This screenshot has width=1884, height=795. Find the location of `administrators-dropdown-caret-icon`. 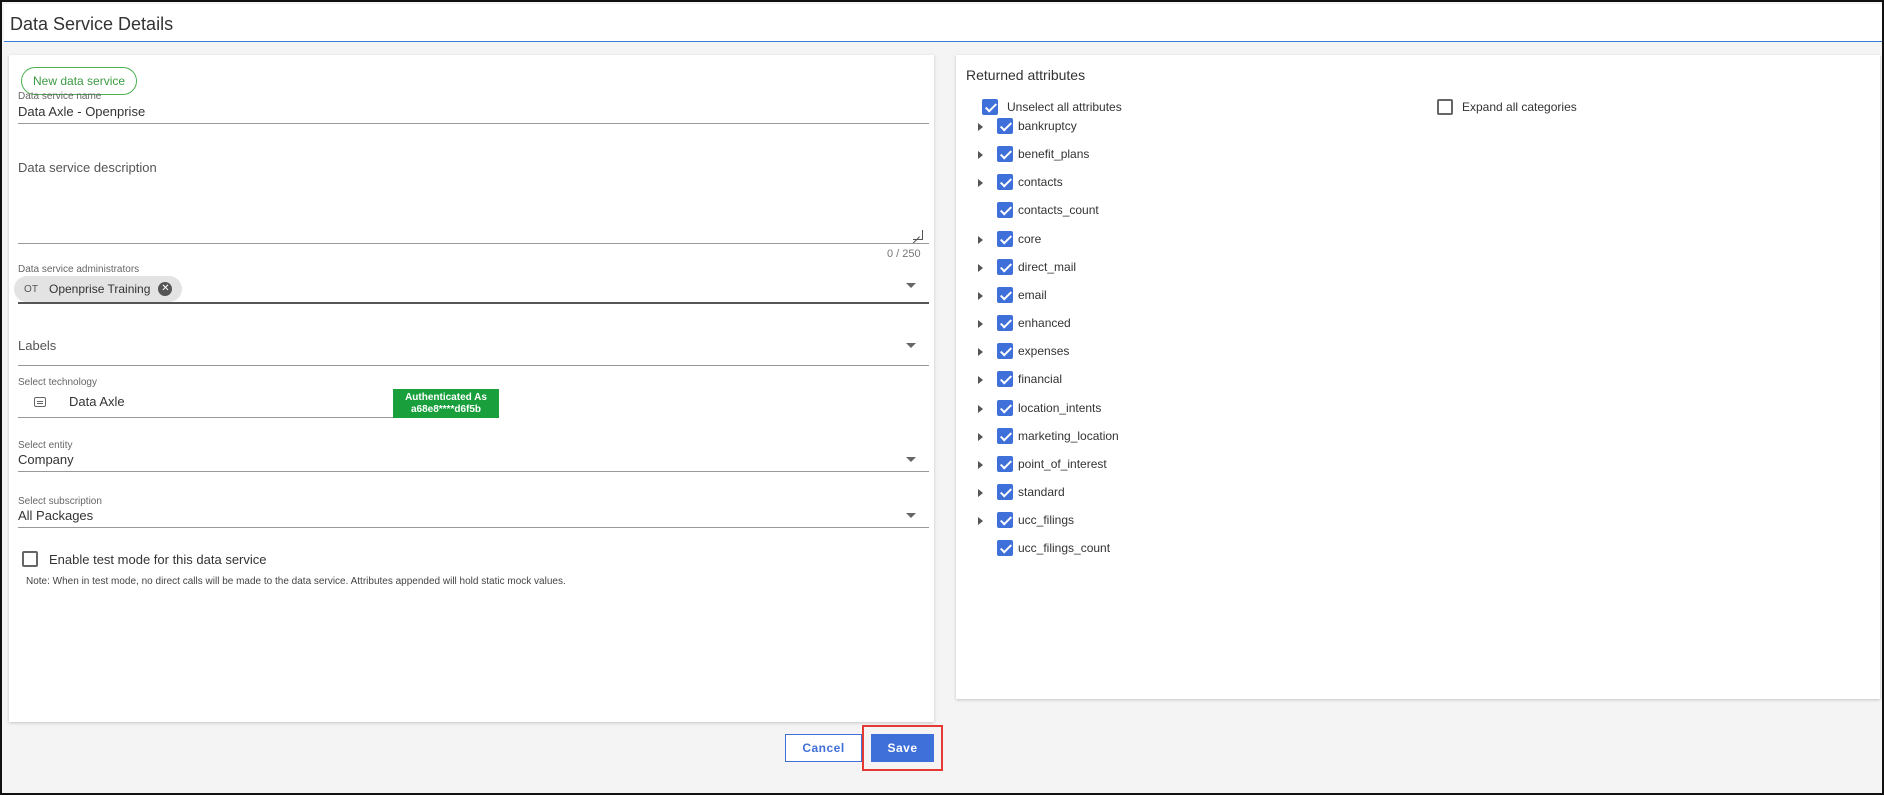

administrators-dropdown-caret-icon is located at coordinates (911, 285).